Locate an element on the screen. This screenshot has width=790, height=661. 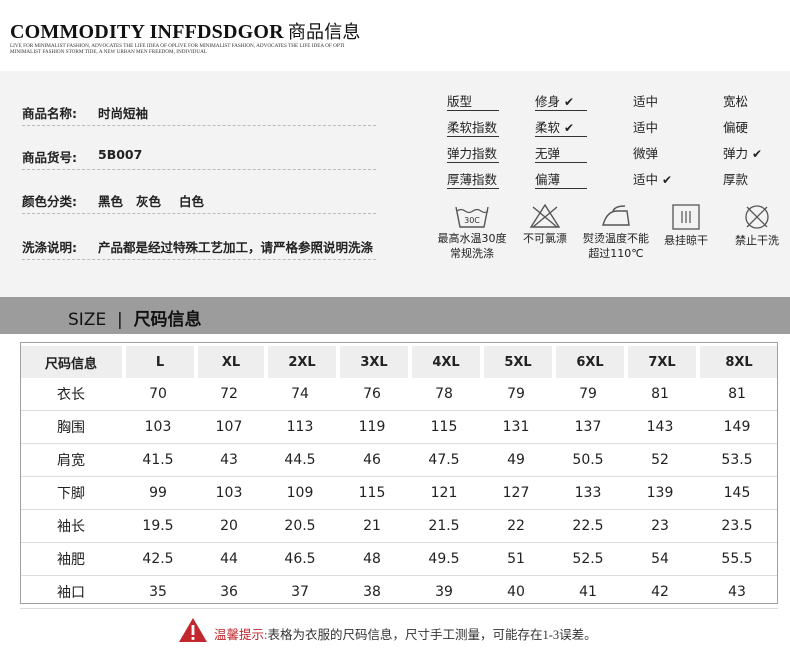
no-tumble-dry-icon is located at coordinates (757, 217).